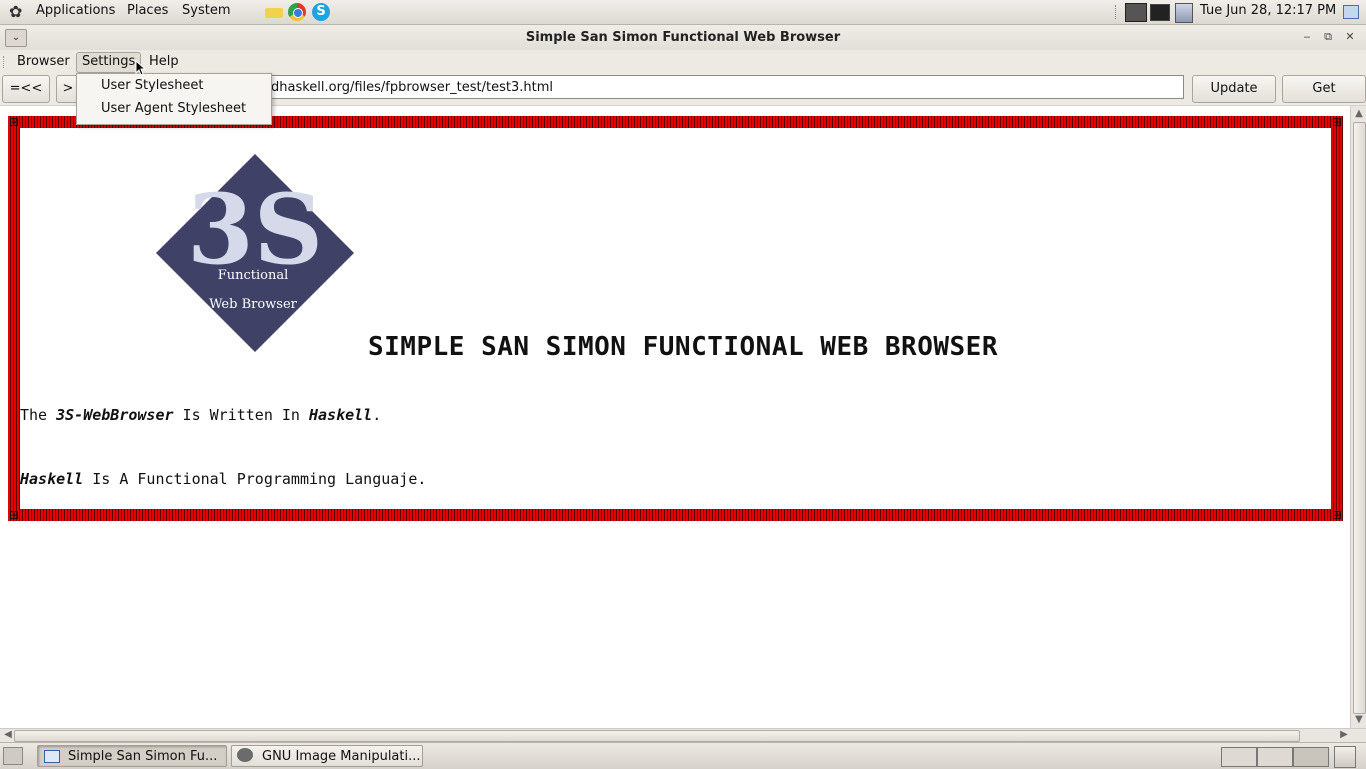 This screenshot has height=769, width=1366. Describe the element at coordinates (321, 12) in the screenshot. I see `skype-icon: S` at that location.